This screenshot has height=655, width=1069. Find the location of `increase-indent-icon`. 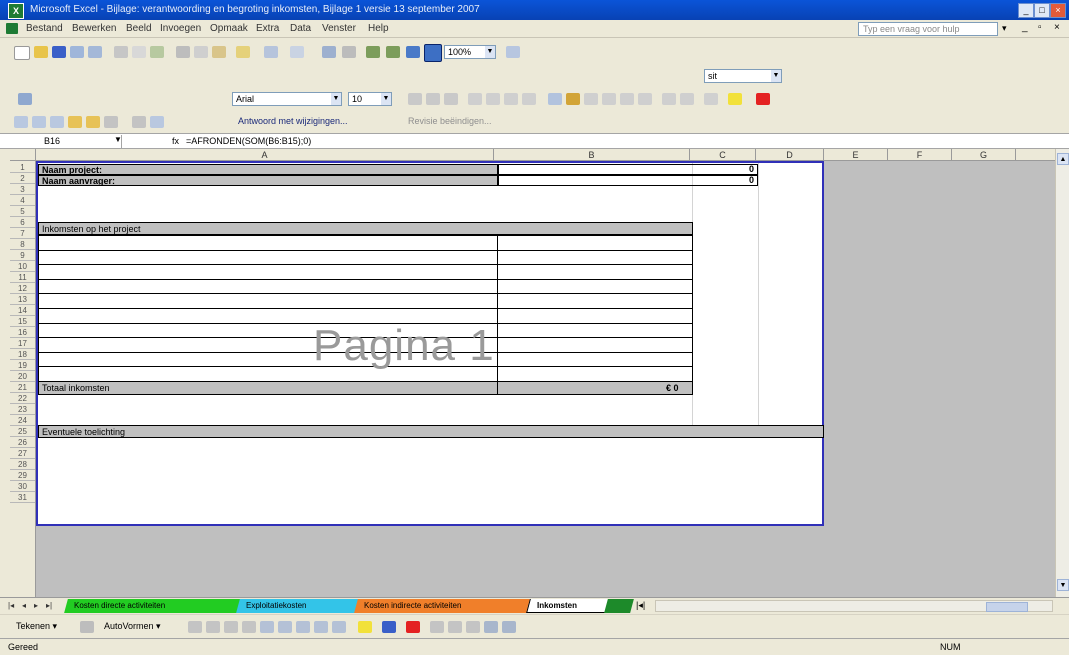

increase-indent-icon is located at coordinates (687, 99).